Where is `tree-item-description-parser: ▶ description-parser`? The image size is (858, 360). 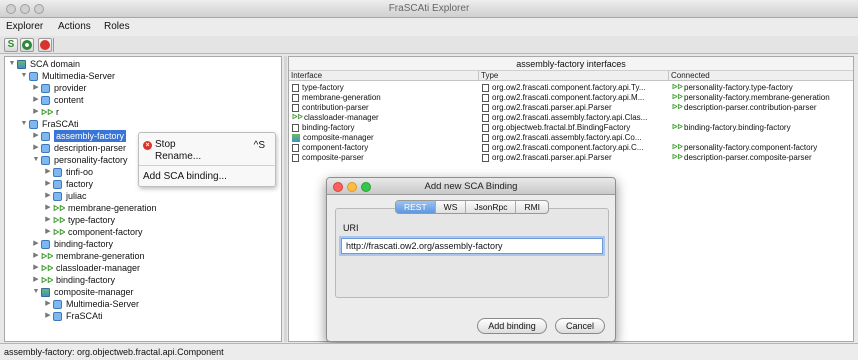
tree-item-description-parser: ▶ description-parser is located at coordinates (78, 148).